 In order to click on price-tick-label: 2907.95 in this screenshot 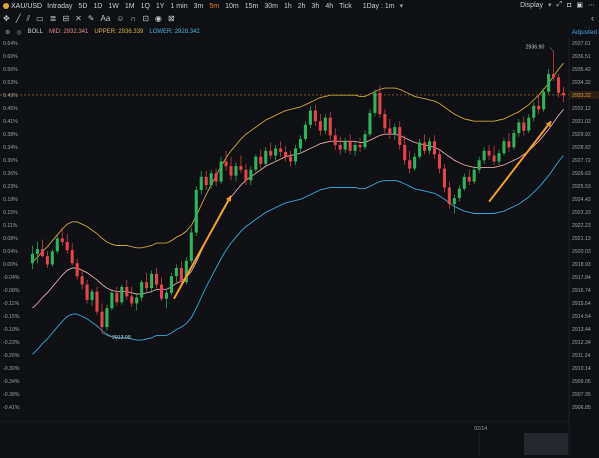, I will do `click(581, 395)`.